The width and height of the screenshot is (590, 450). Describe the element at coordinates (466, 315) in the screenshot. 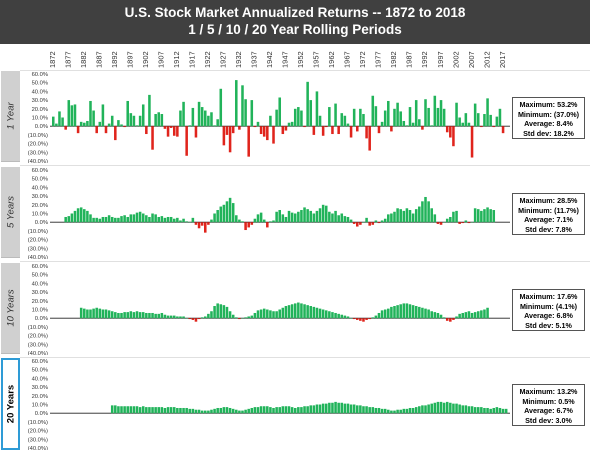

I see `bar-2005` at that location.